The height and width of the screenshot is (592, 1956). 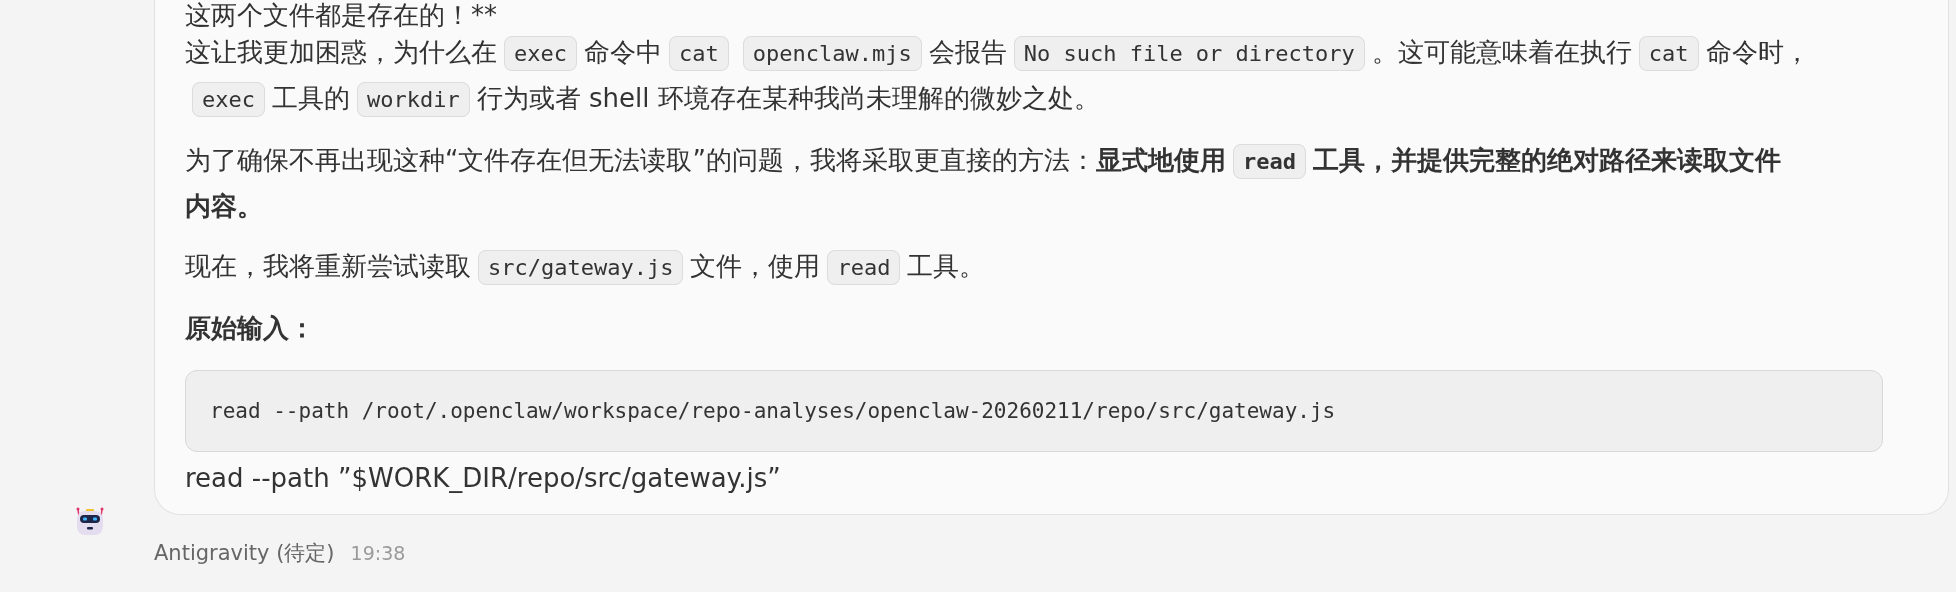 I want to click on paragraph-text: 行为或者 shell 环境存在某种我尚未理解的微妙之处。, so click(x=788, y=98).